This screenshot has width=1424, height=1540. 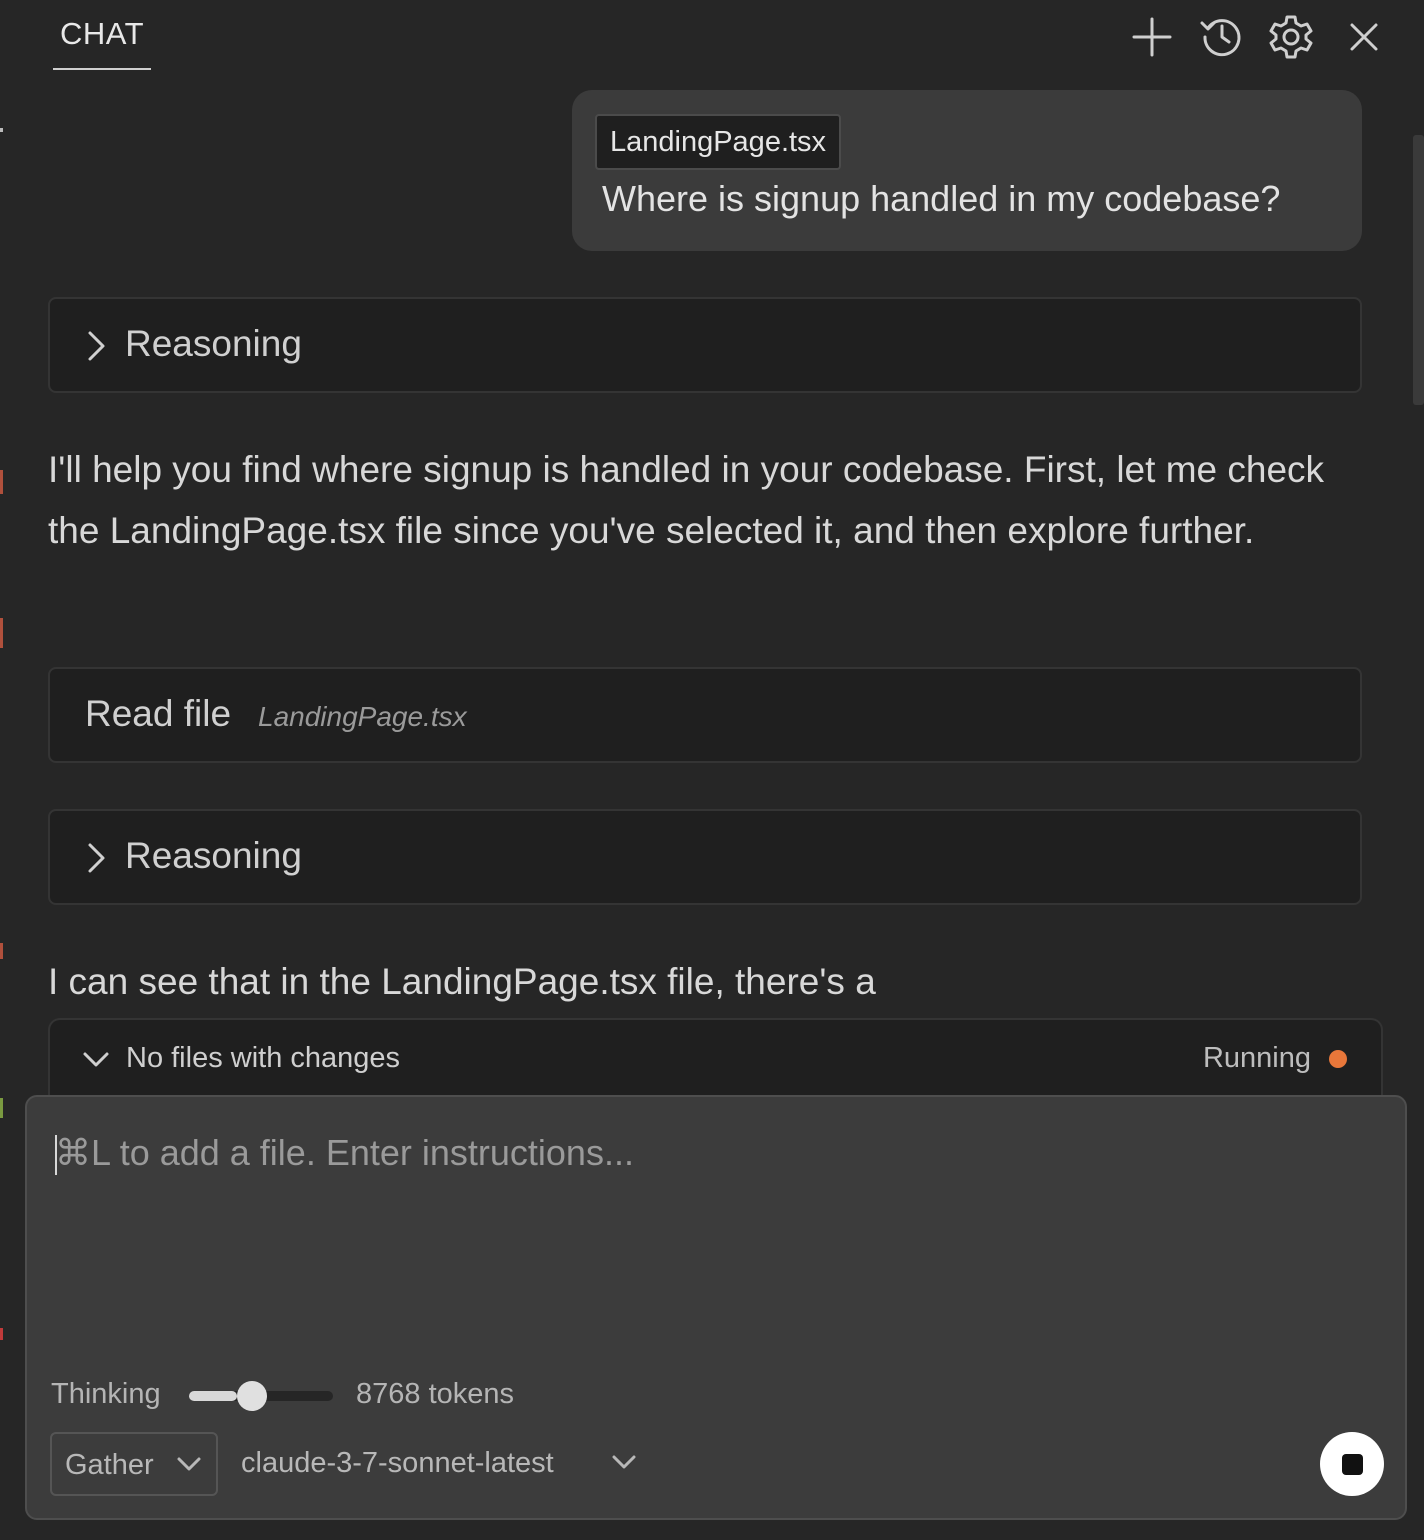 I want to click on plus-icon, so click(x=1152, y=37).